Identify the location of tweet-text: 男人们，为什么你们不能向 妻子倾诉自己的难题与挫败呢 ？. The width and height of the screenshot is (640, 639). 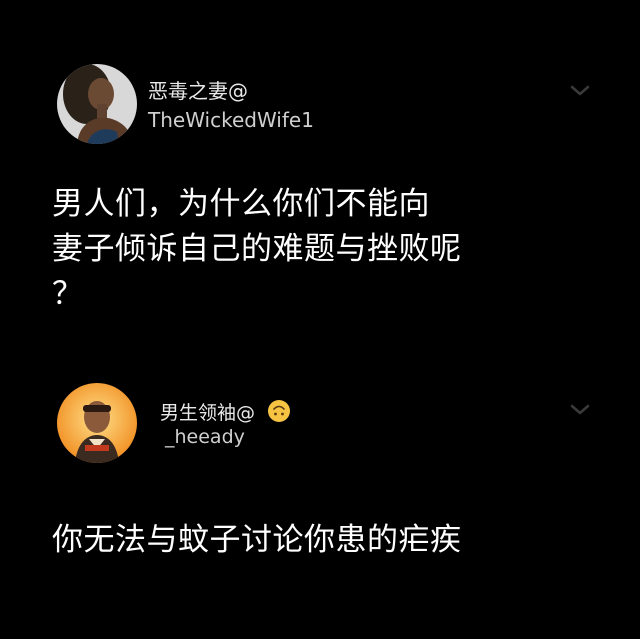
(272, 249).